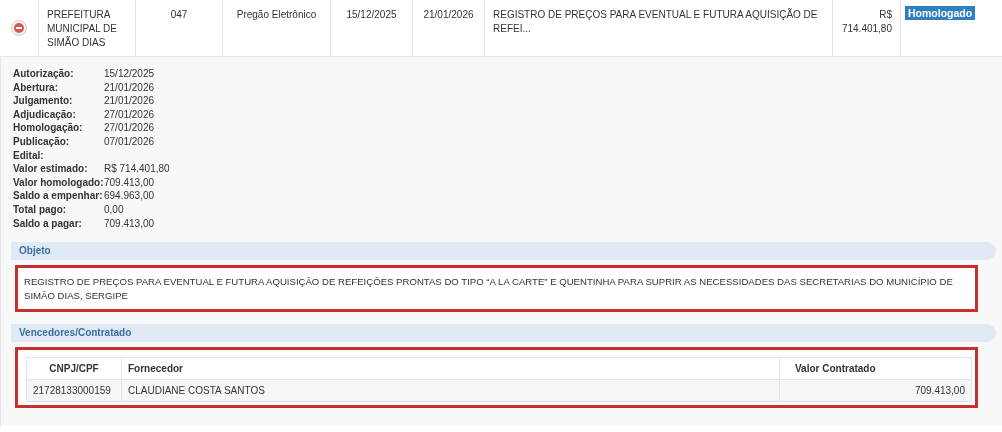 The width and height of the screenshot is (1002, 432). Describe the element at coordinates (29, 155) in the screenshot. I see `field-label: Edital:` at that location.